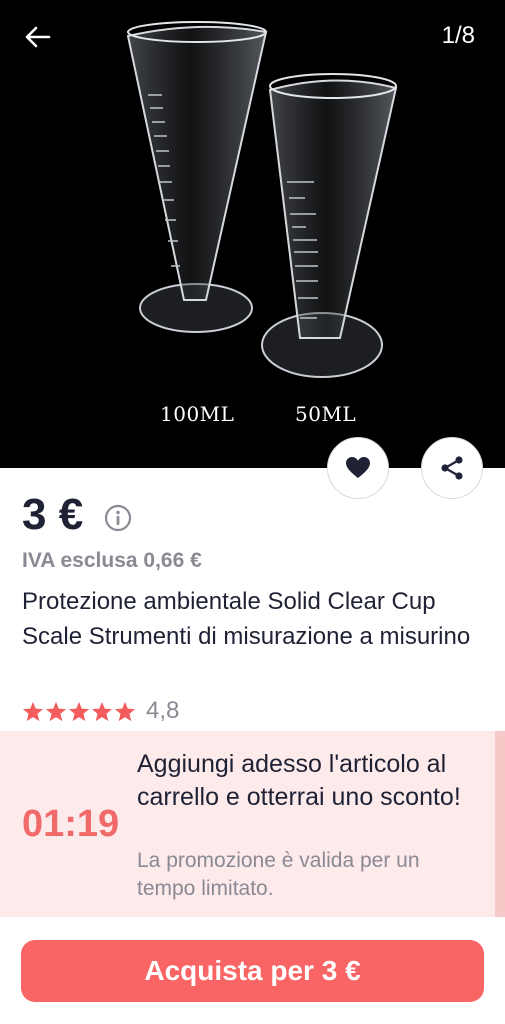 This screenshot has width=505, height=1024. Describe the element at coordinates (326, 414) in the screenshot. I see `cup-label-50ml: 50ML` at that location.